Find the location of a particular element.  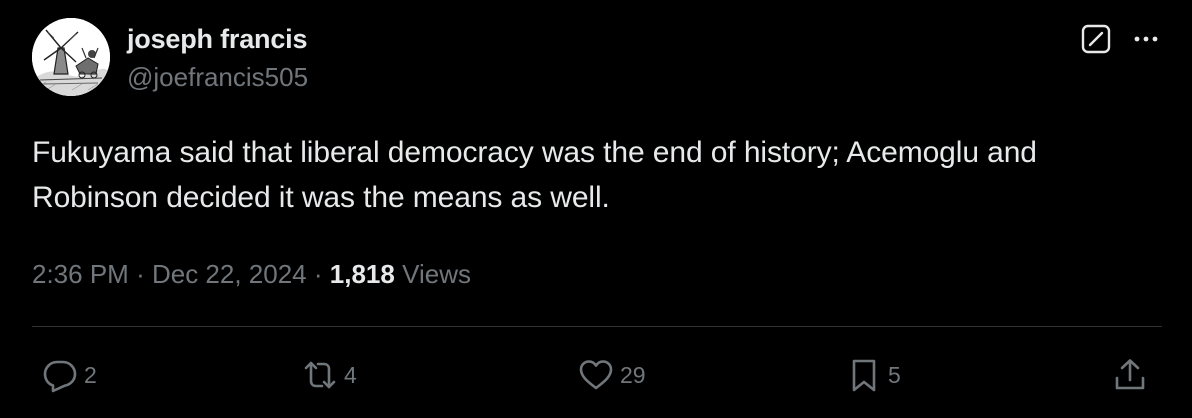

tweet-date: Dec 22, 2024 is located at coordinates (229, 274).